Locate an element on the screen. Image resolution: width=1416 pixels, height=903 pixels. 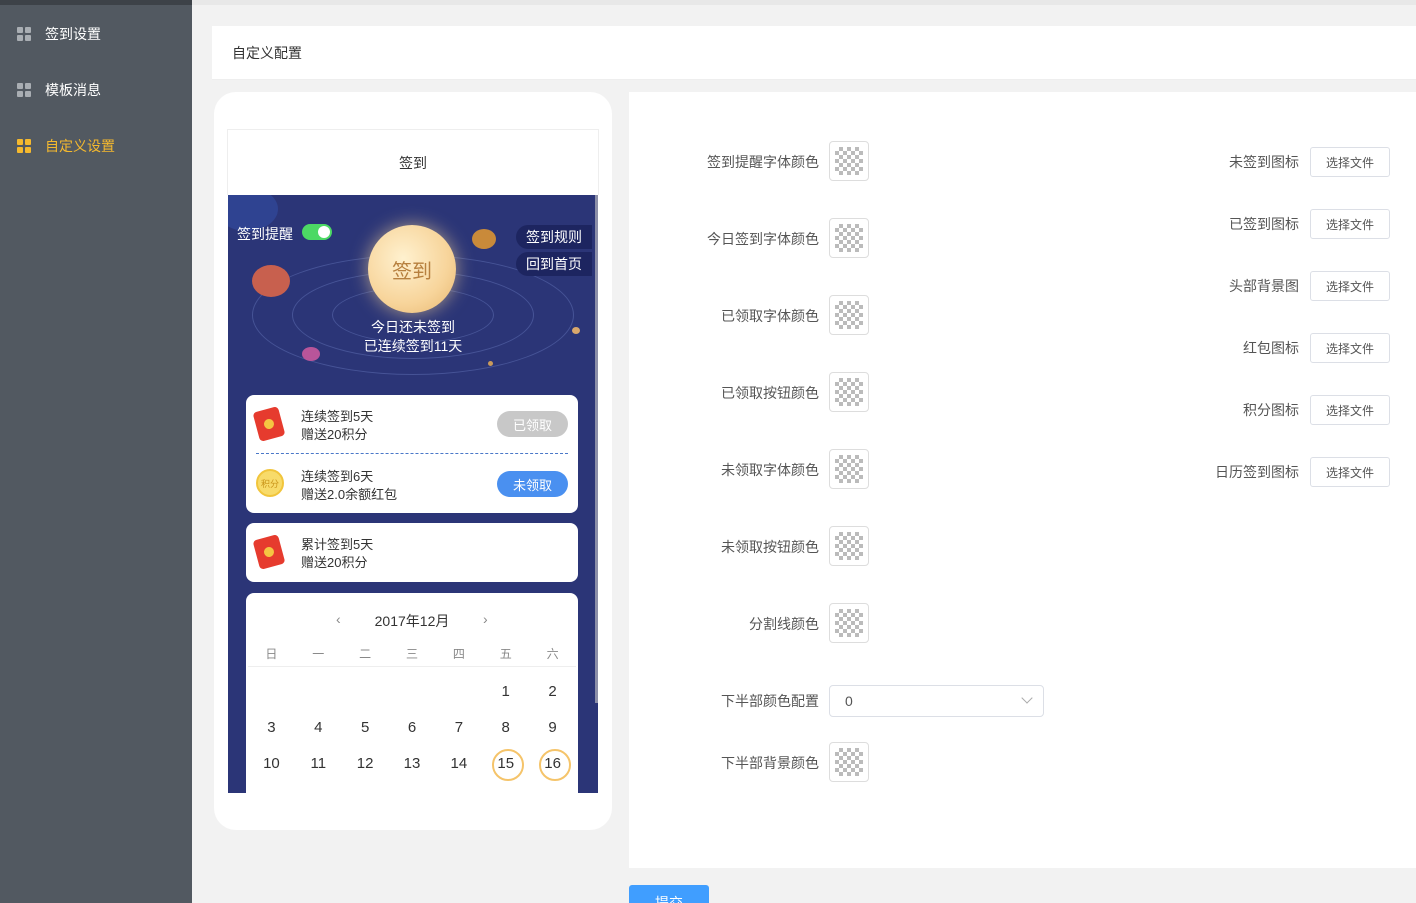
calendar-week: 10 11 12 13 14 15 16 is located at coordinates (412, 763).